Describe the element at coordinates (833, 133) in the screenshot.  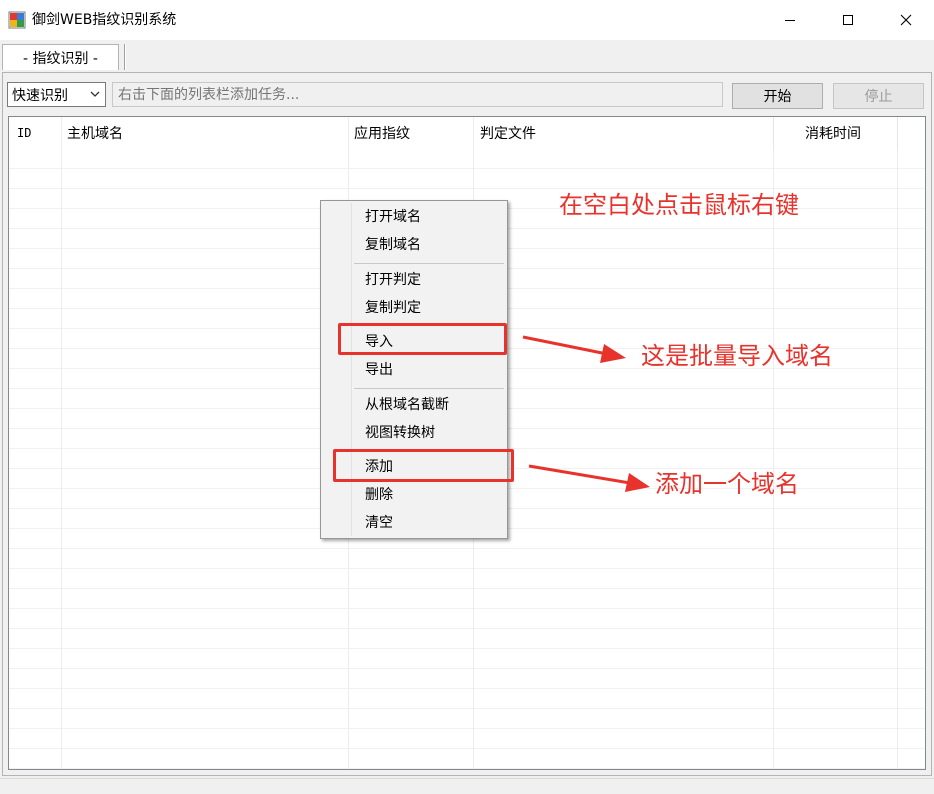
I see `column-header-elapsed-time: 消耗时间` at that location.